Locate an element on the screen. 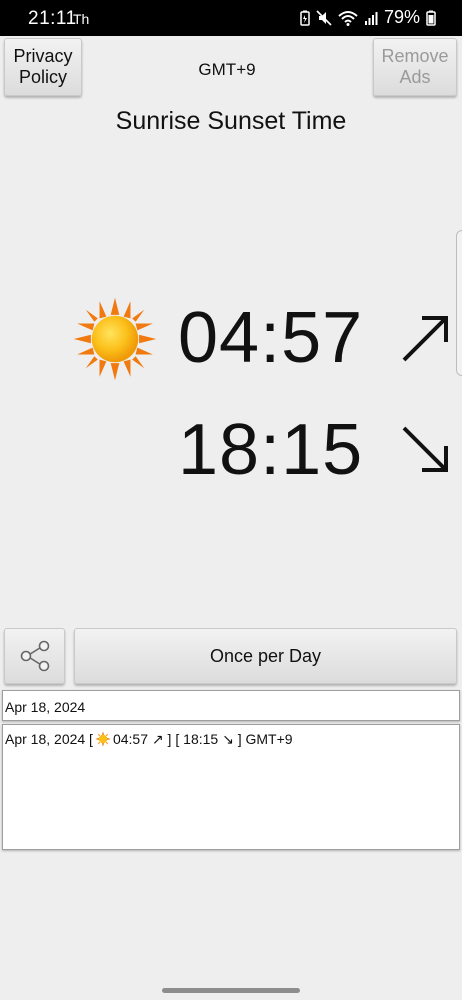 This screenshot has width=462, height=1000. privacy-policy-label: Privacy Policy is located at coordinates (43, 66).